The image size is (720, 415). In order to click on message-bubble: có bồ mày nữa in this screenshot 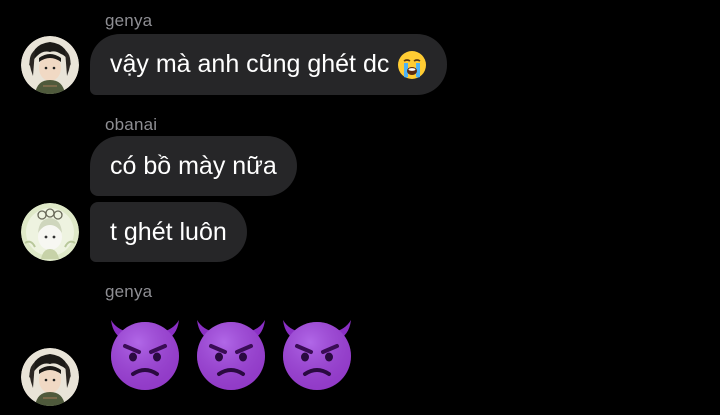, I will do `click(193, 166)`.